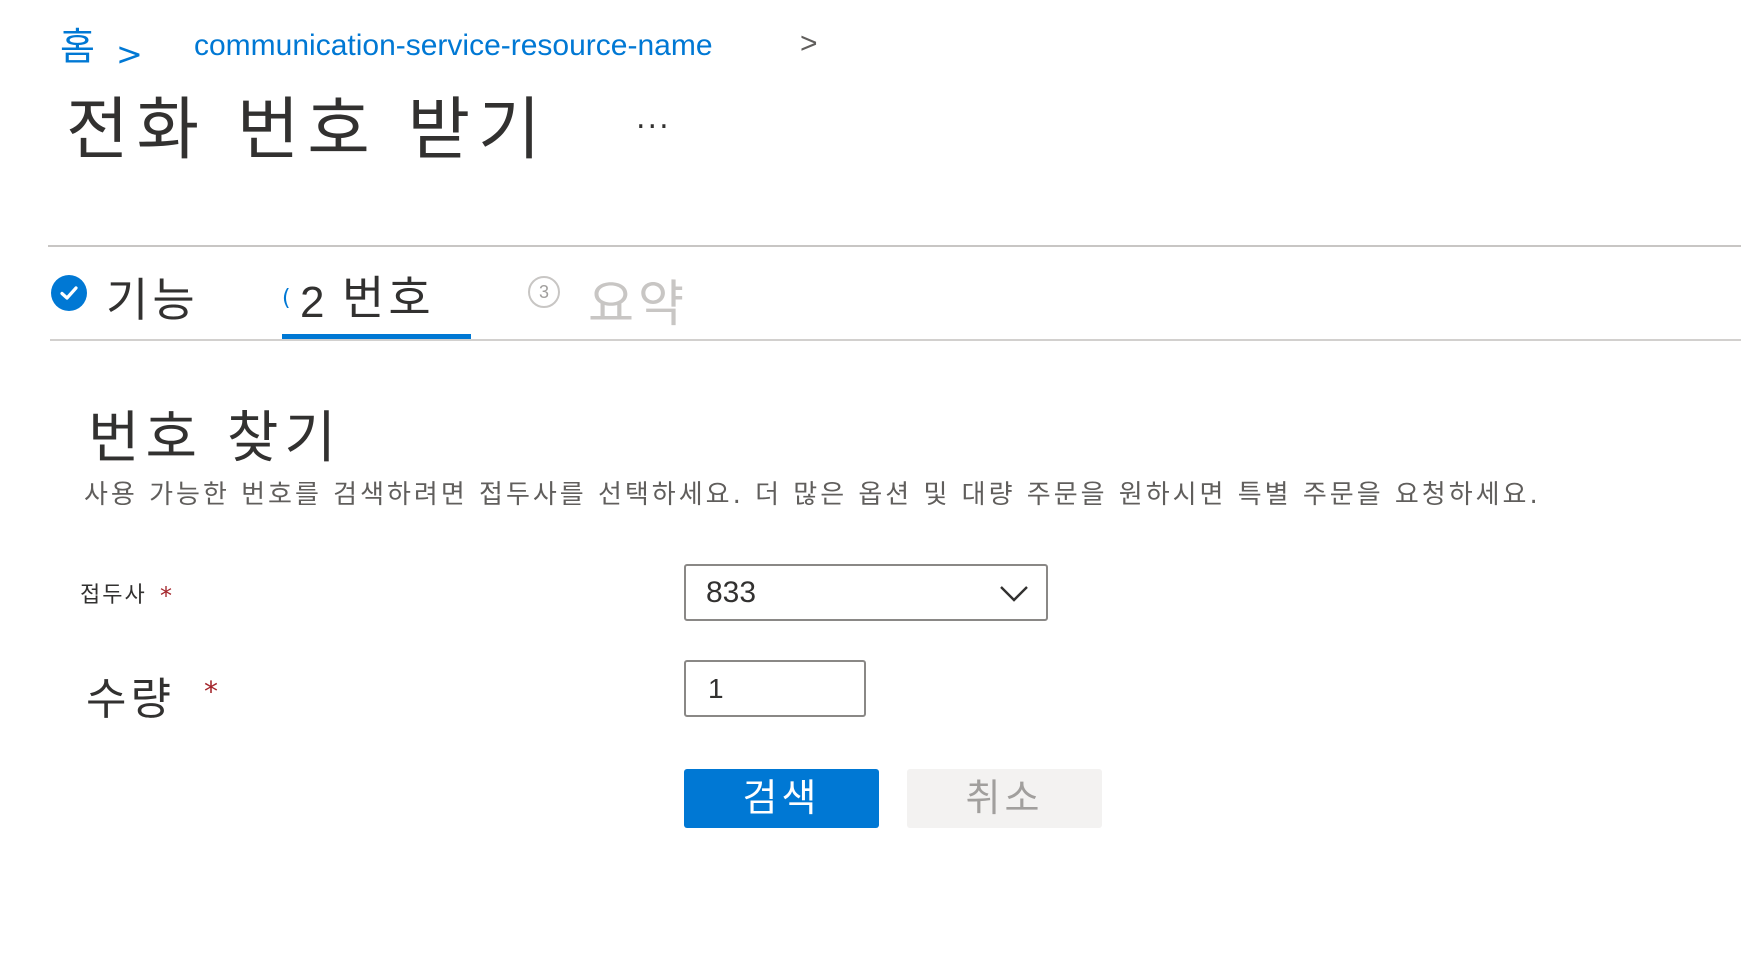 This screenshot has width=1741, height=973. What do you see at coordinates (69, 293) in the screenshot?
I see `check-circle-icon` at bounding box center [69, 293].